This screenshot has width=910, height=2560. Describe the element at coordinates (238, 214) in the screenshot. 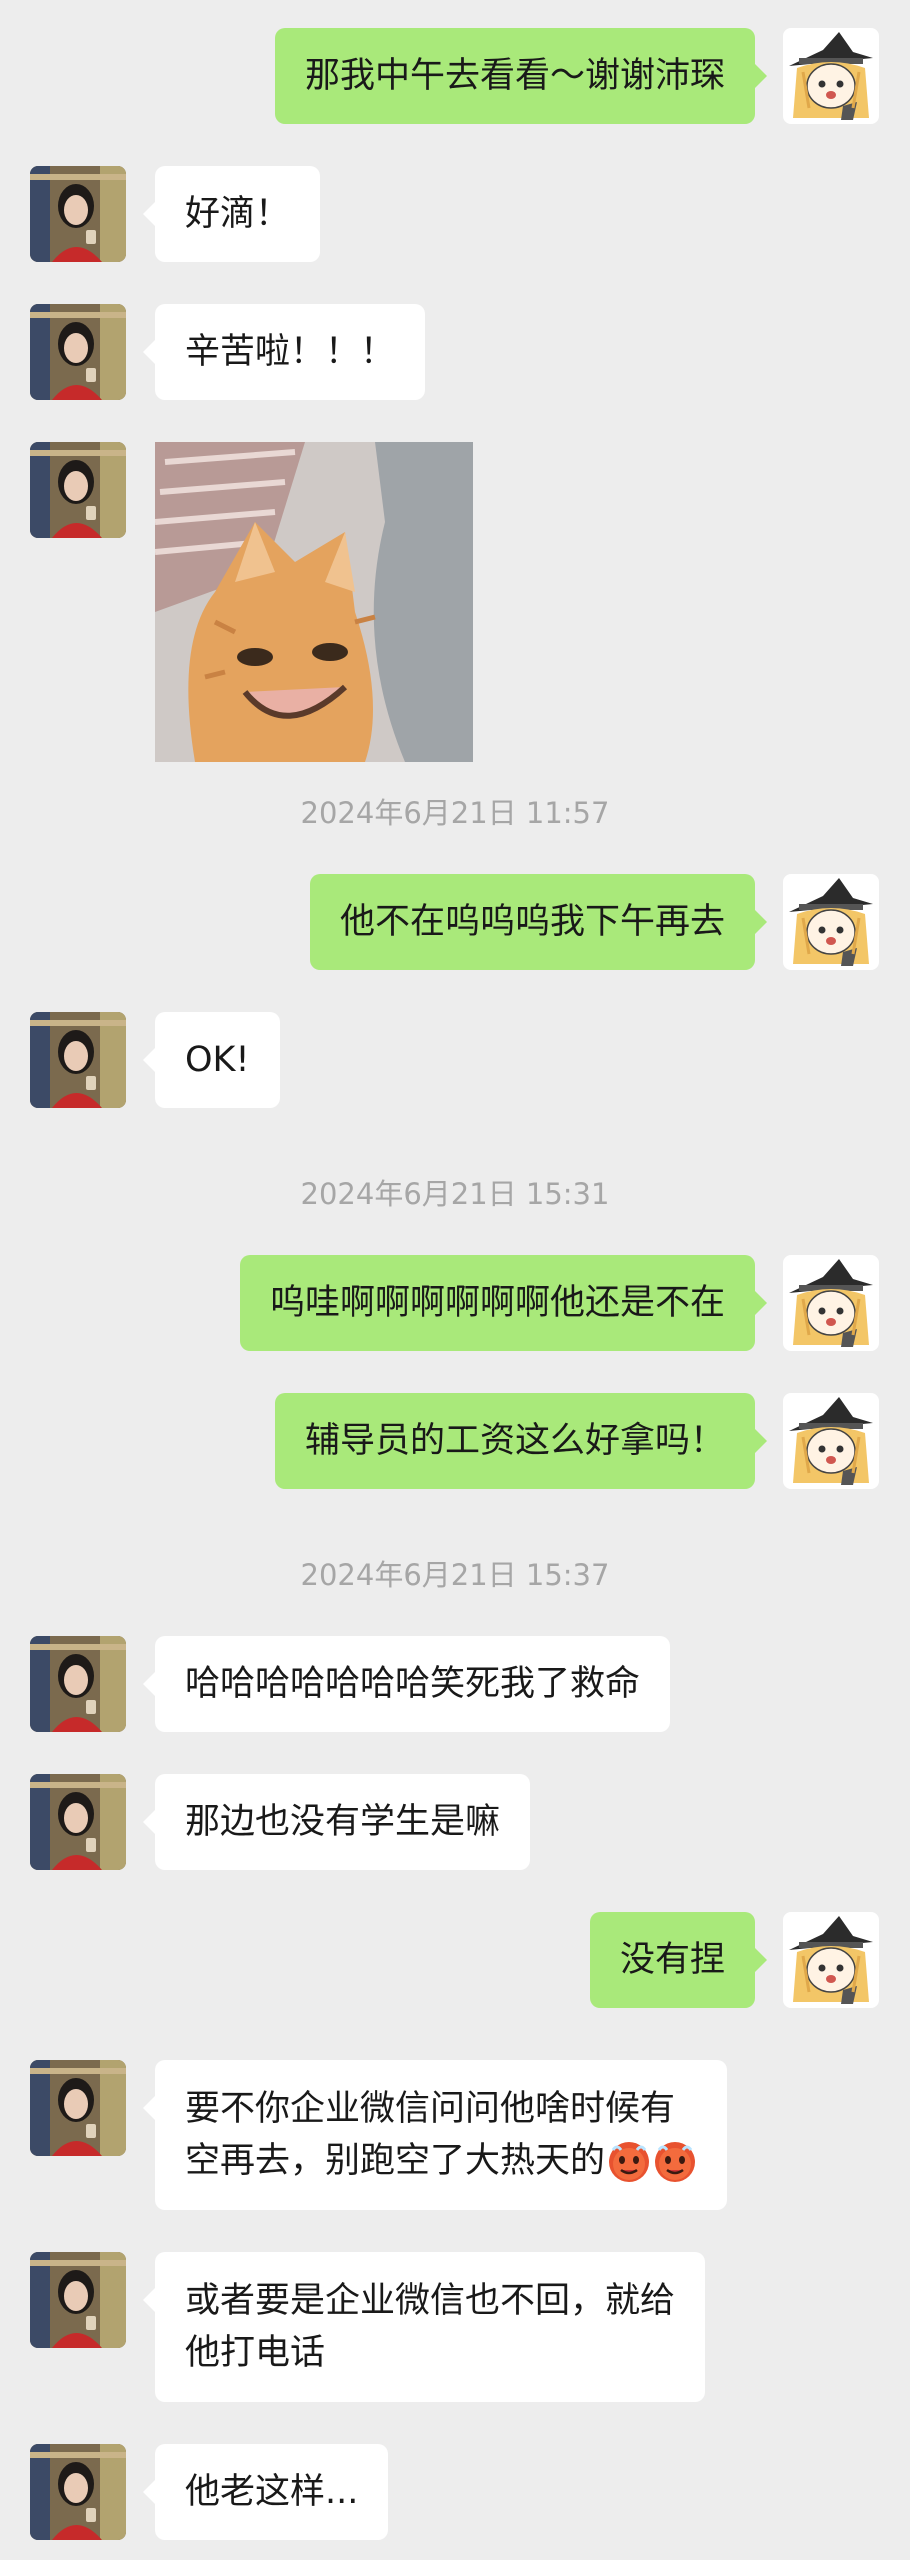

I see `message-text: 好滴！` at that location.